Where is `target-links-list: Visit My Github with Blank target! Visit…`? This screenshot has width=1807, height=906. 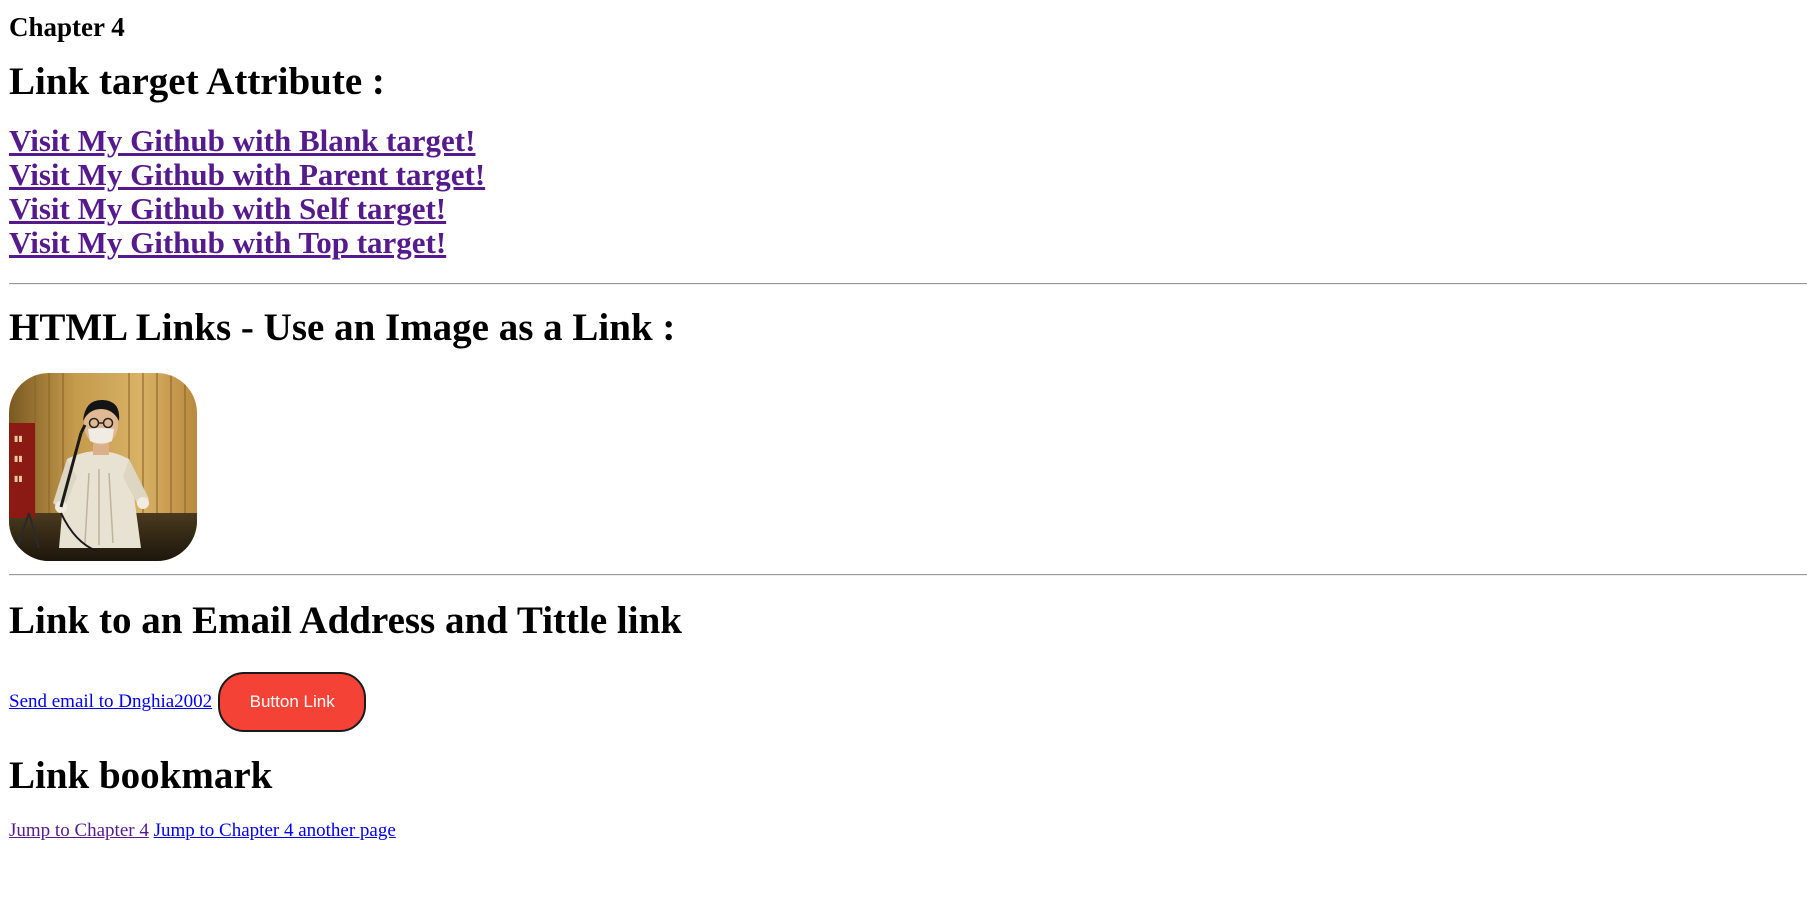 target-links-list: Visit My Github with Blank target! Visit… is located at coordinates (903, 192).